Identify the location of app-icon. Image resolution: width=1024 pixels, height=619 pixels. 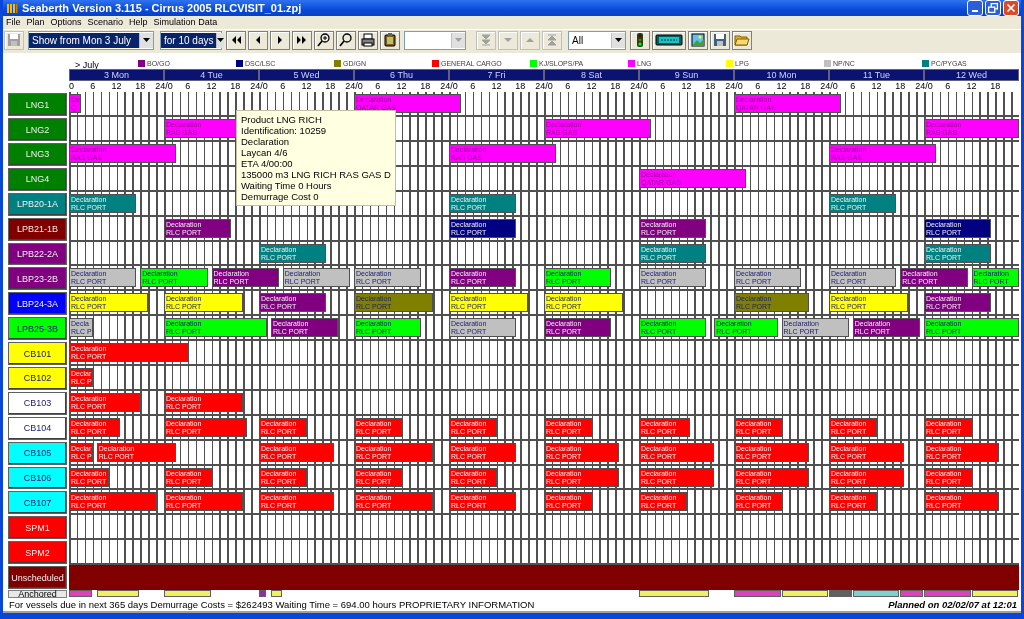
(12, 8).